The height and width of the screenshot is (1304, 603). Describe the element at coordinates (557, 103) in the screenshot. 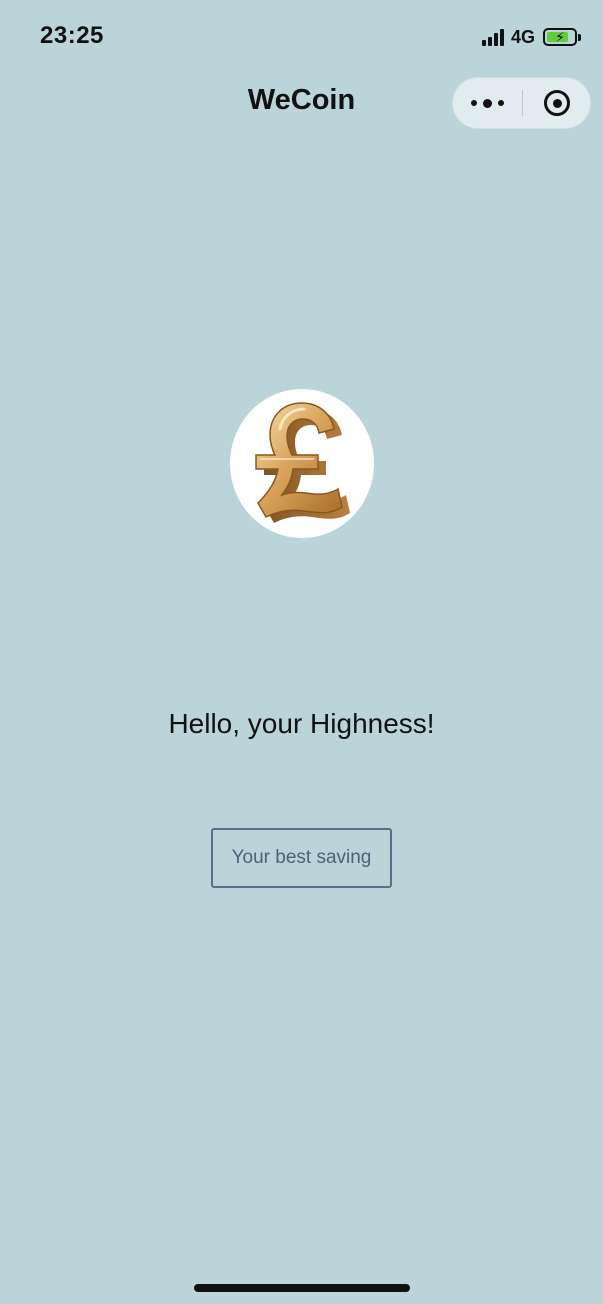

I see `target-close-icon` at that location.